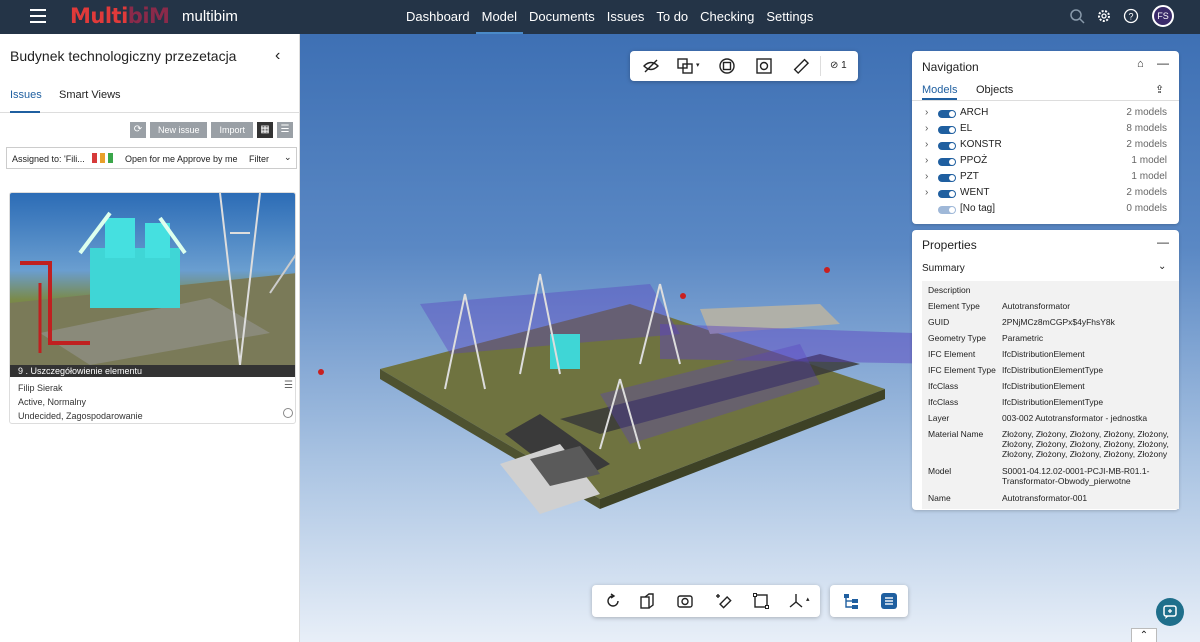  What do you see at coordinates (940, 92) in the screenshot?
I see `tab-models: Models` at bounding box center [940, 92].